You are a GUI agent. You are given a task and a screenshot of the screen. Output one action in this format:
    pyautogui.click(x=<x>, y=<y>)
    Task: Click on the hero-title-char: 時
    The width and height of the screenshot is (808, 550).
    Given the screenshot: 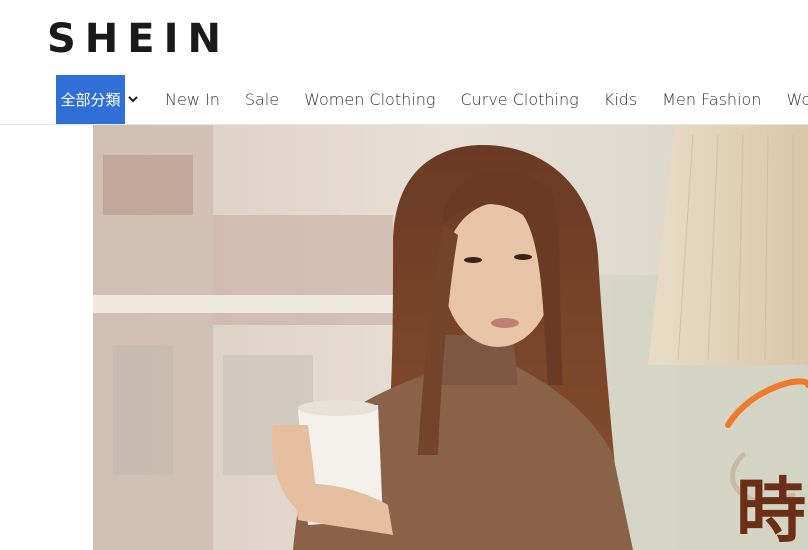 What is the action you would take?
    pyautogui.click(x=771, y=510)
    